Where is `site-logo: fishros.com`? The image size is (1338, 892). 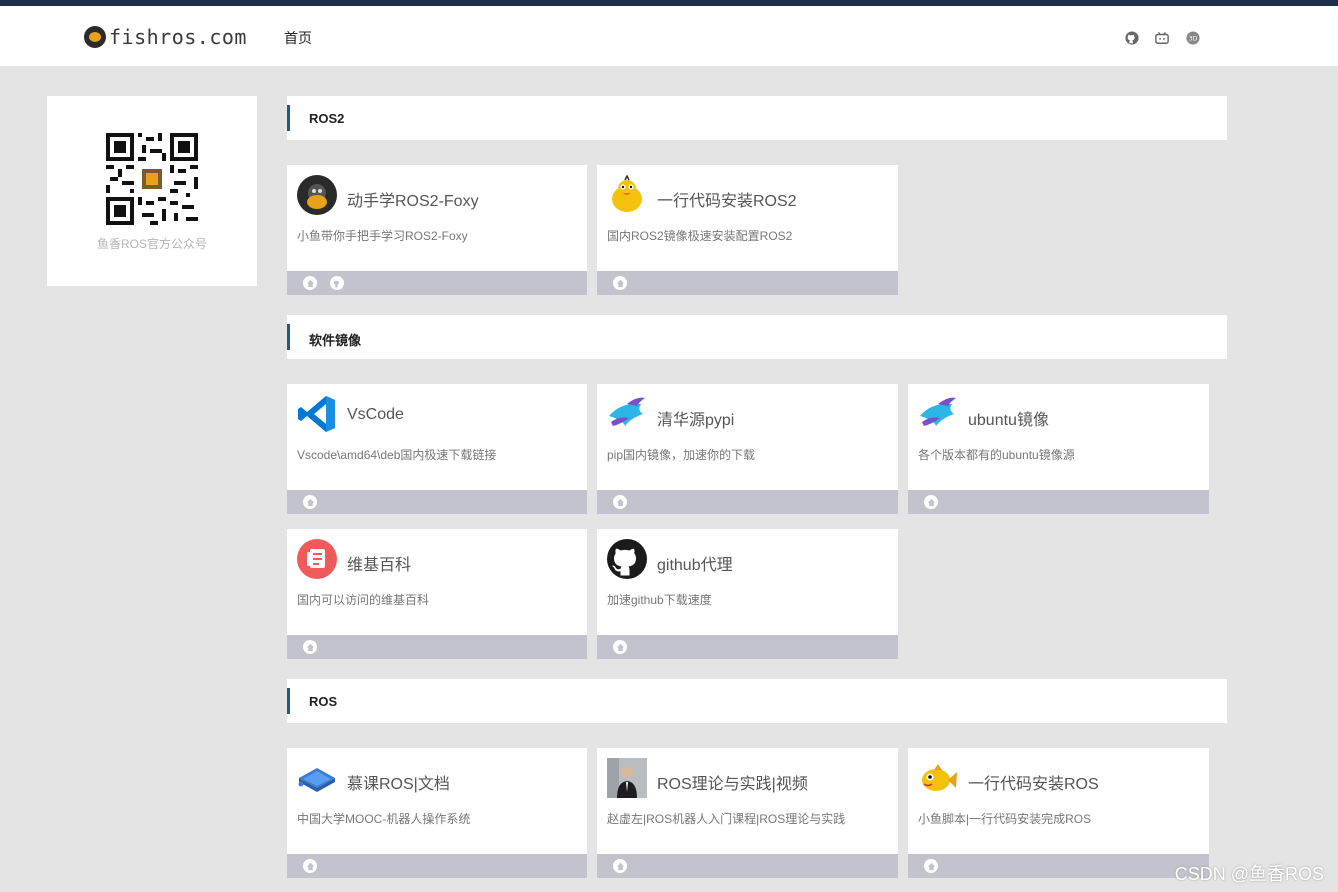 site-logo: fishros.com is located at coordinates (165, 37).